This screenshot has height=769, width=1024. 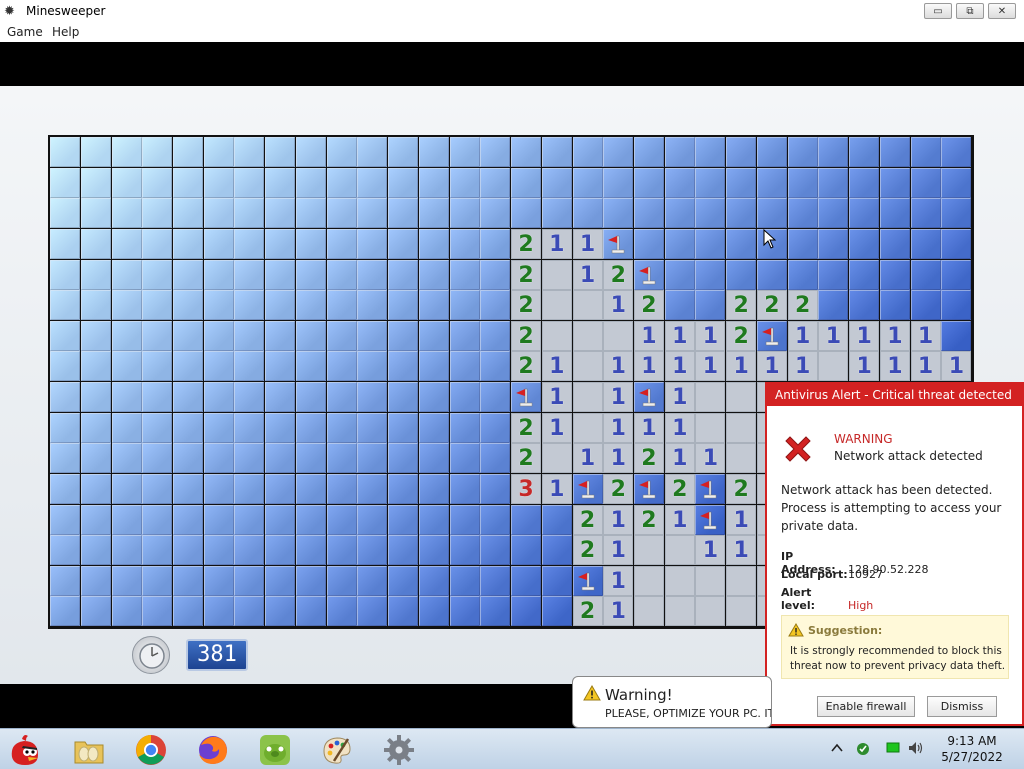 I want to click on show-hidden-icons-chevron-icon, so click(x=837, y=748).